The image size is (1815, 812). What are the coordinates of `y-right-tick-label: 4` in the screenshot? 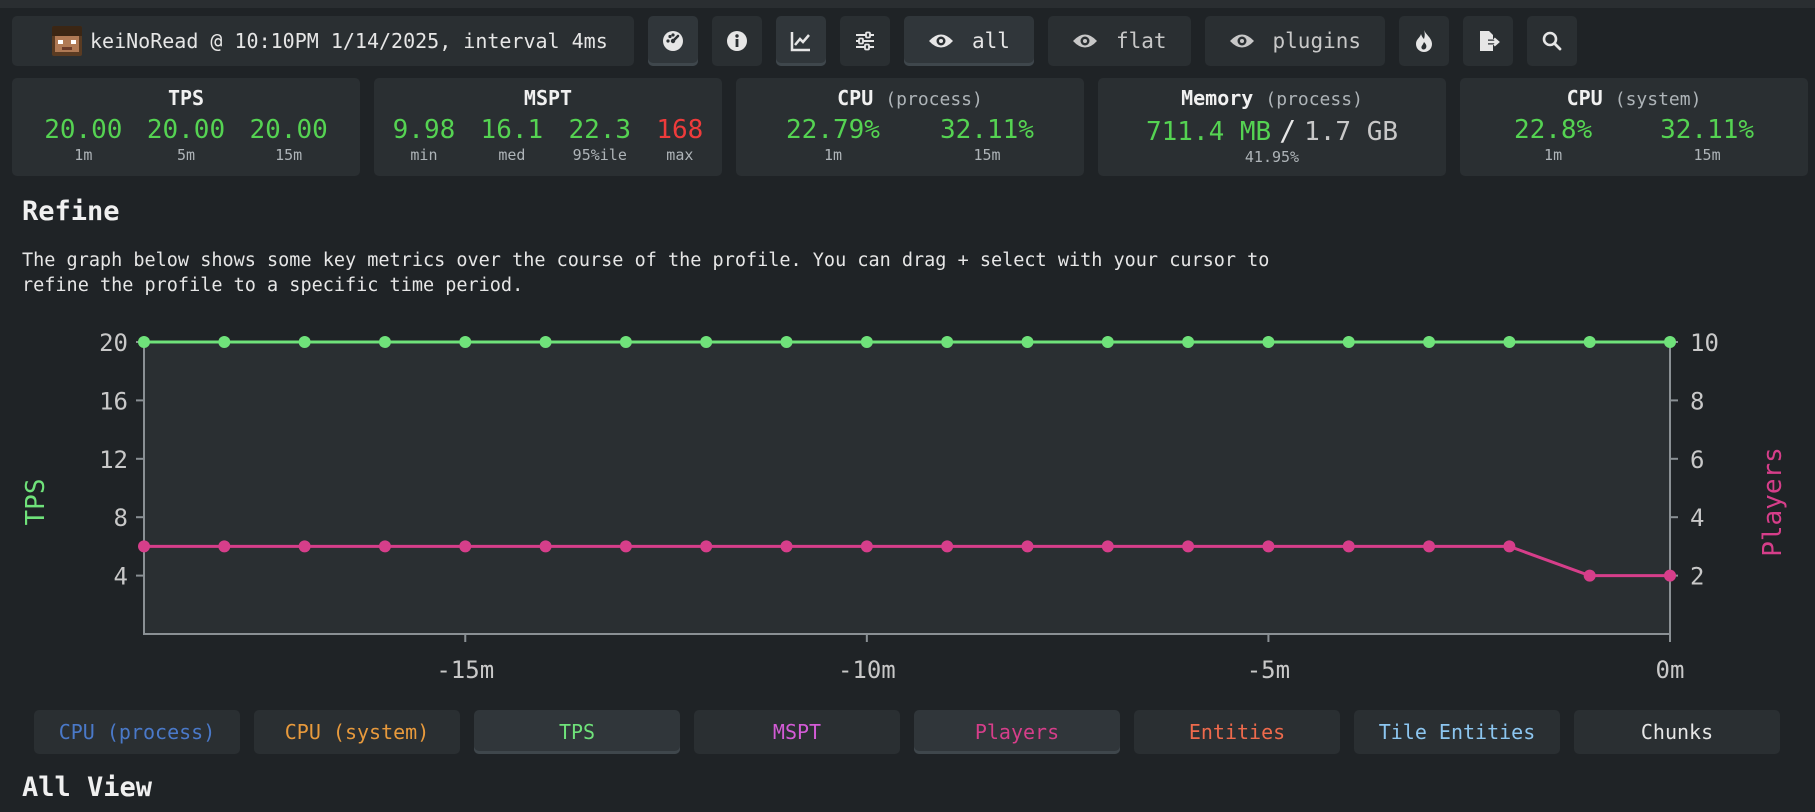 It's located at (1697, 518).